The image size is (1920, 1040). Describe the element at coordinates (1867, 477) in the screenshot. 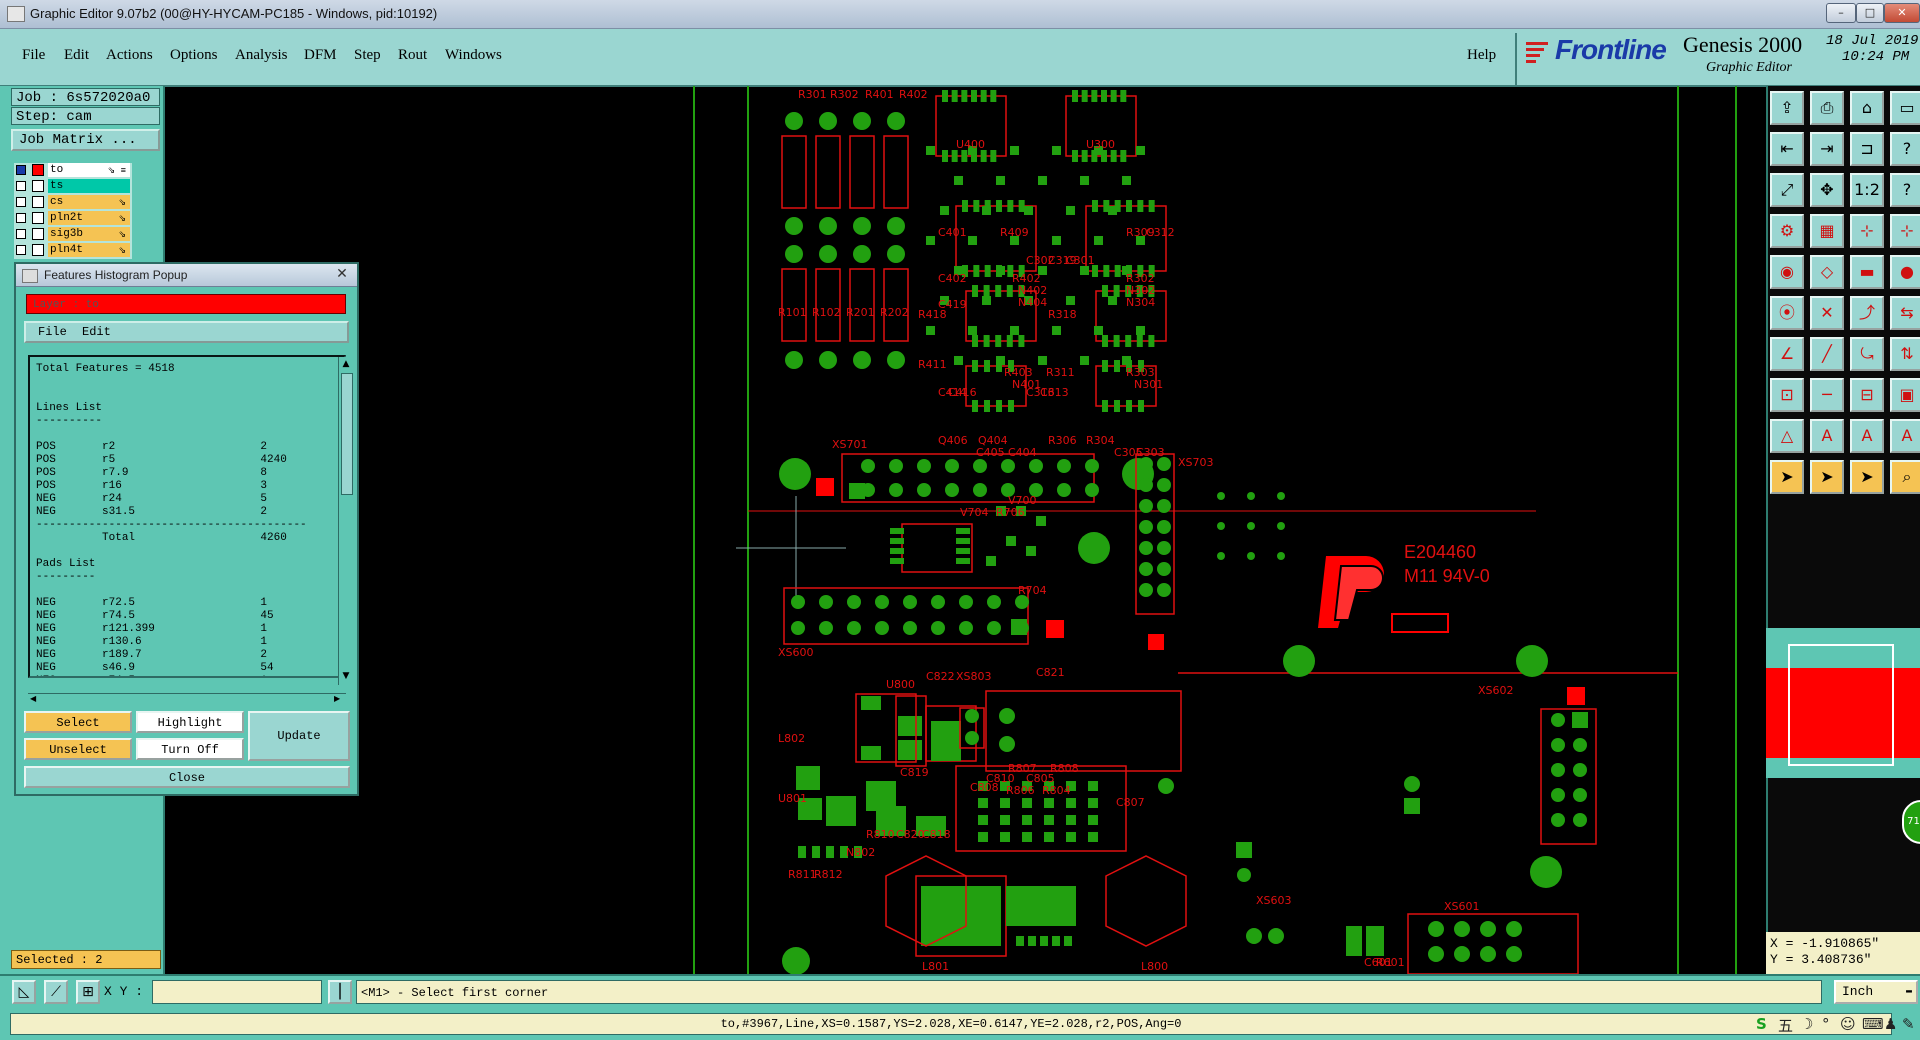

I see `move-tool-button: ➤` at that location.